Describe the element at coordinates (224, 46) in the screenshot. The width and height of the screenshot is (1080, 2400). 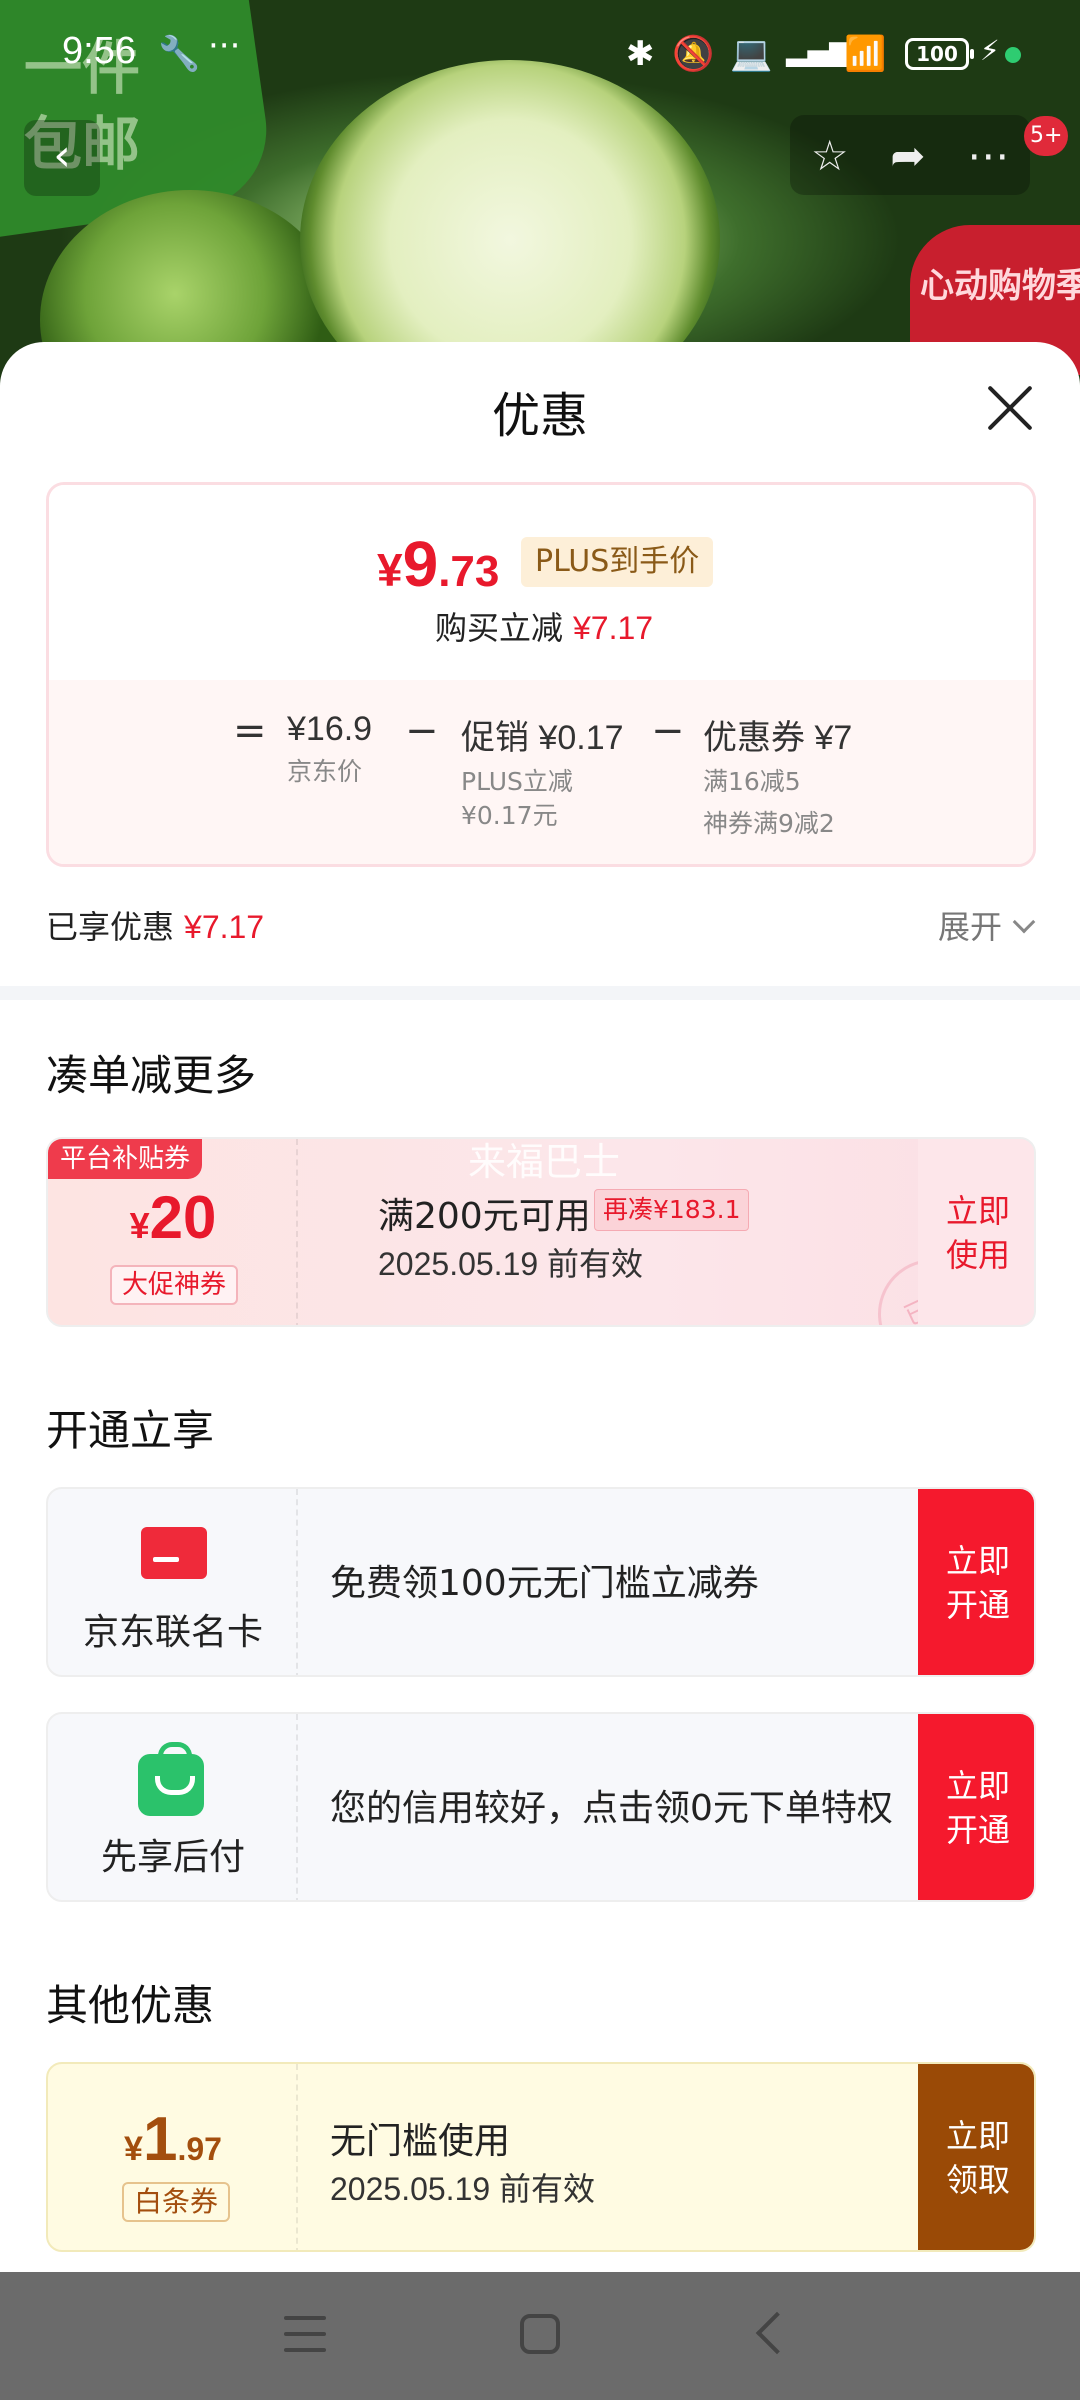
I see `more-dots-icon: ···` at that location.